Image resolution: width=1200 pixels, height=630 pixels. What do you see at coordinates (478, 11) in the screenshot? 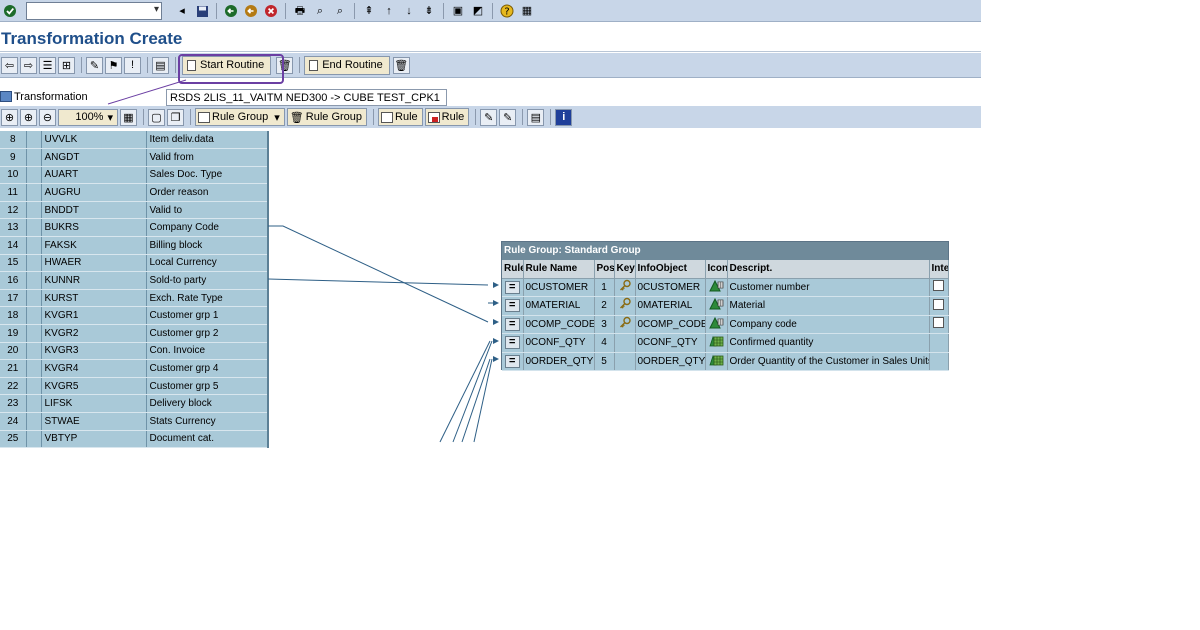
I see `shortcut-icon: ◩` at bounding box center [478, 11].